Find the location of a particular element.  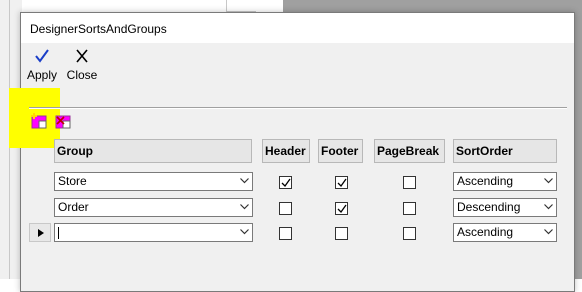

apply-label: Apply is located at coordinates (42, 75).